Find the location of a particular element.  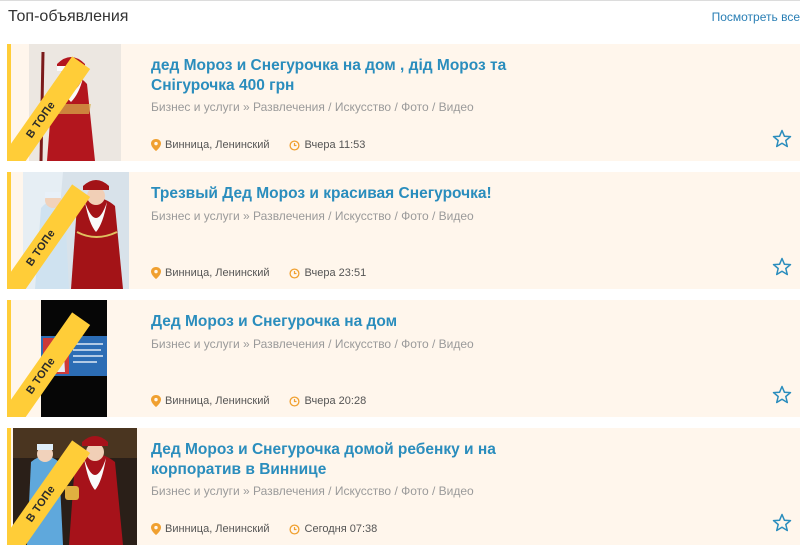

listing-time: Сегодня 07:38 is located at coordinates (341, 529).